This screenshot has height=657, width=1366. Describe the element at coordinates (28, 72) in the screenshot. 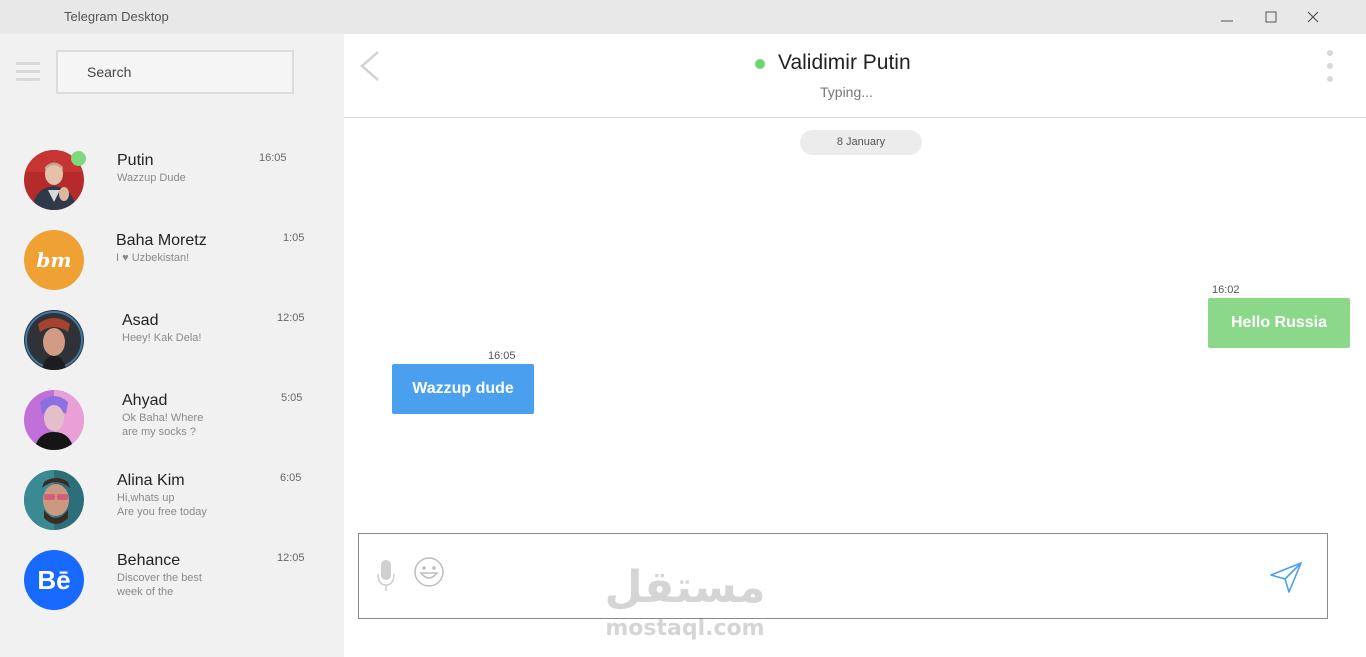

I see `hamburger-icon` at that location.